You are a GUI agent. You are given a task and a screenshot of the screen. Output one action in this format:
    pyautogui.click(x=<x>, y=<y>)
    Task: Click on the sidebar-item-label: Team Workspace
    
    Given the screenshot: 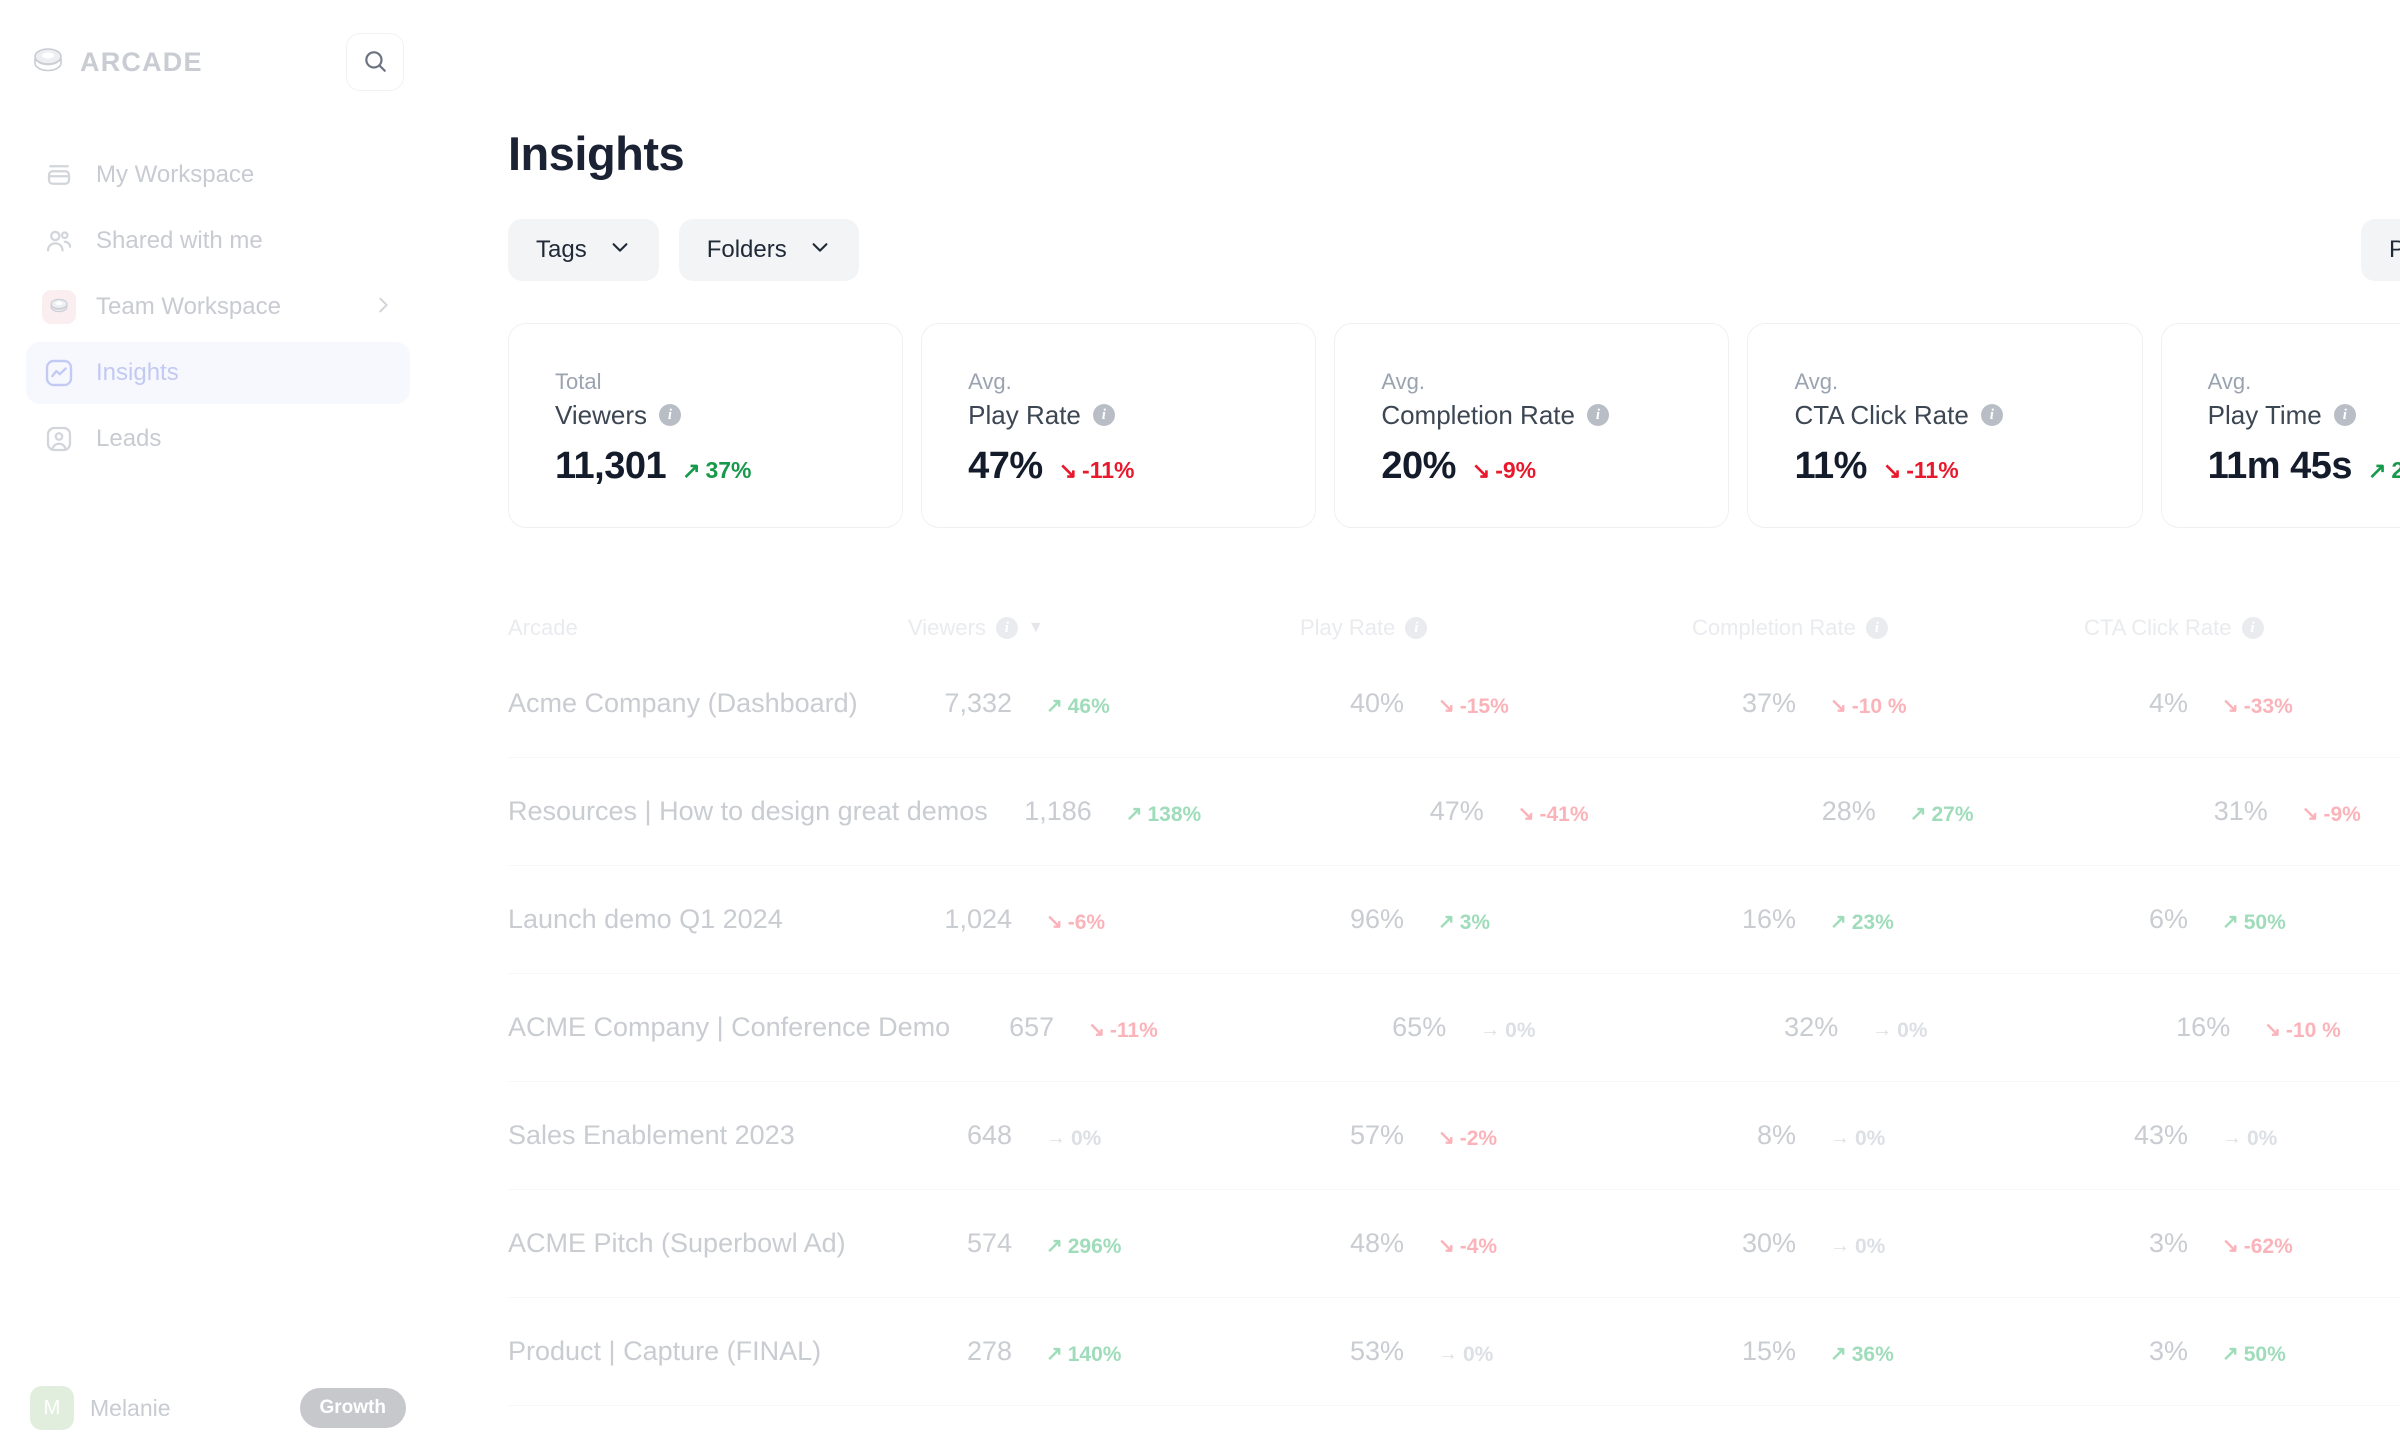 What is the action you would take?
    pyautogui.click(x=188, y=306)
    